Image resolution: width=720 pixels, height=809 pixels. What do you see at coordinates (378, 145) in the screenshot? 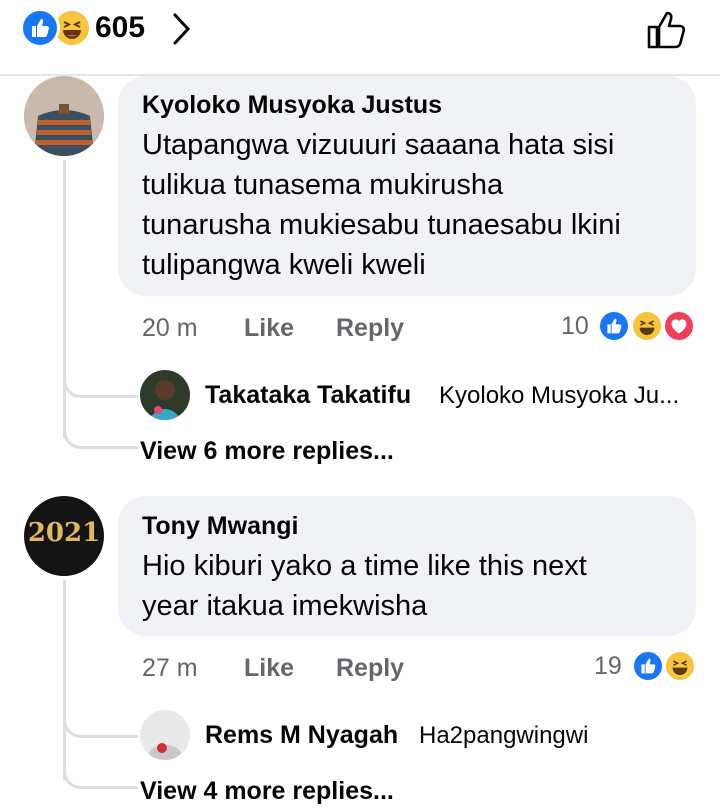
I see `comment-text-line: Utapangwa vizuuuri saaana hata sisi` at bounding box center [378, 145].